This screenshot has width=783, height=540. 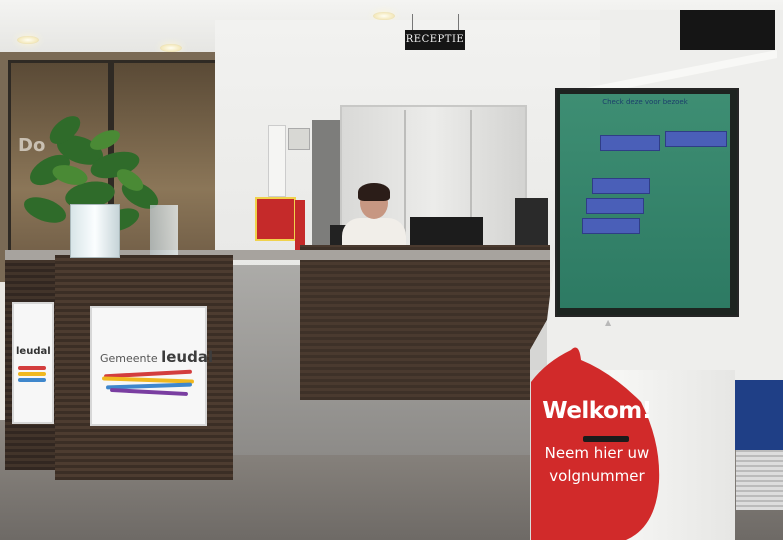 I want to click on welcome-title: Welkom!, so click(x=597, y=411).